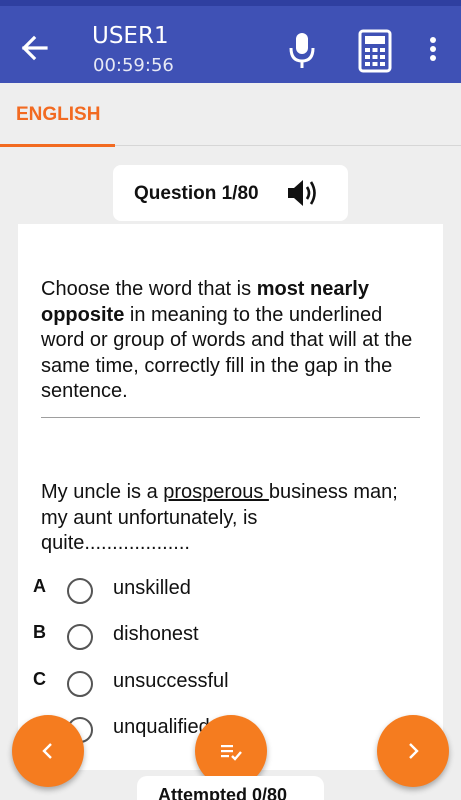  I want to click on option-b: B dishonest, so click(233, 637).